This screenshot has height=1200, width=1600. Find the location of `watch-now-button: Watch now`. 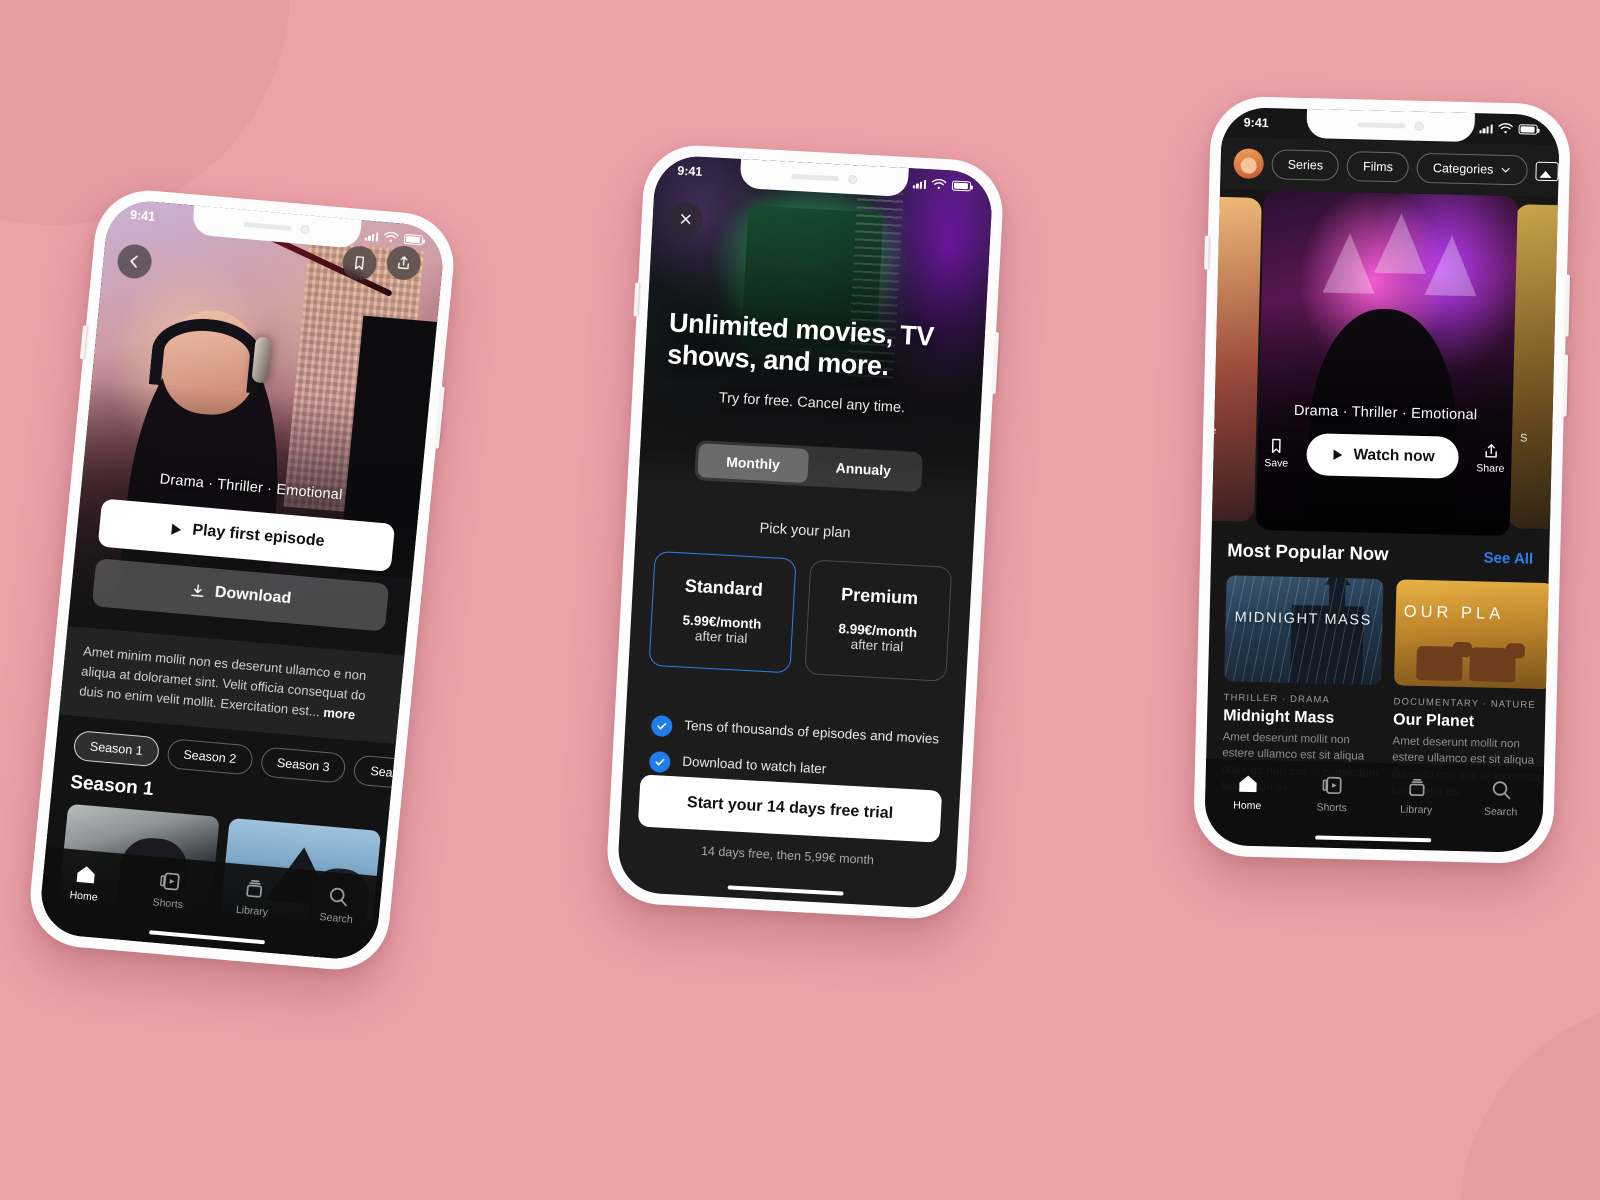

watch-now-button: Watch now is located at coordinates (1382, 456).